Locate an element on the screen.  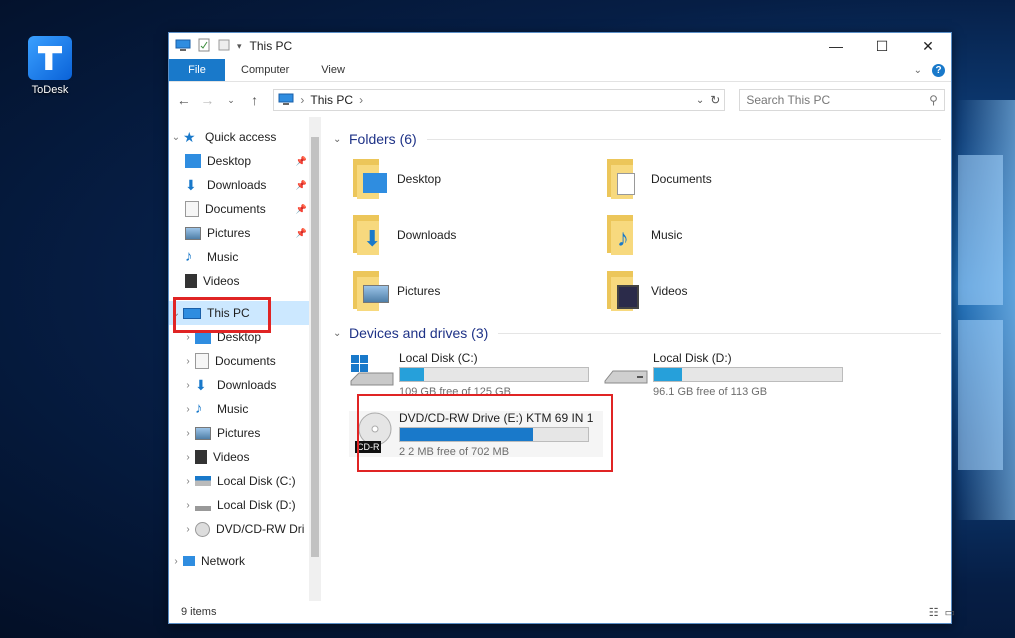
nav-pc-videos: › Videos is located at coordinates (245, 457).